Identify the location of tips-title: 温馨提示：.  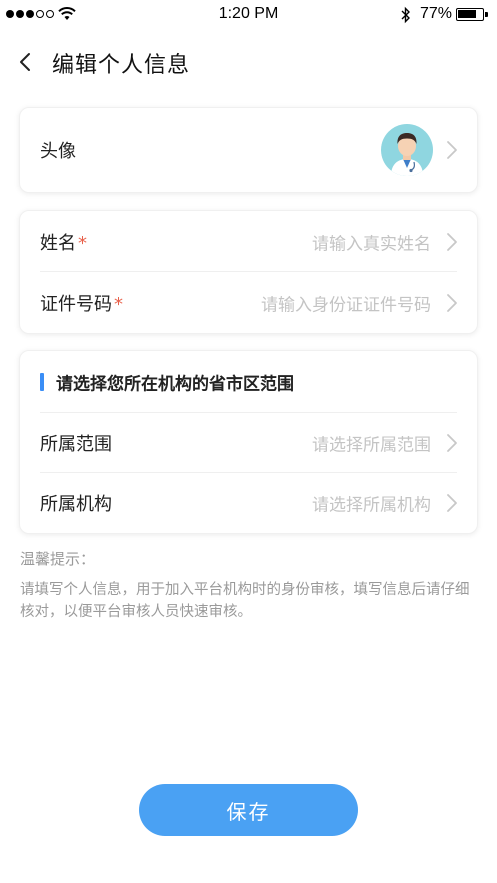
(58, 559).